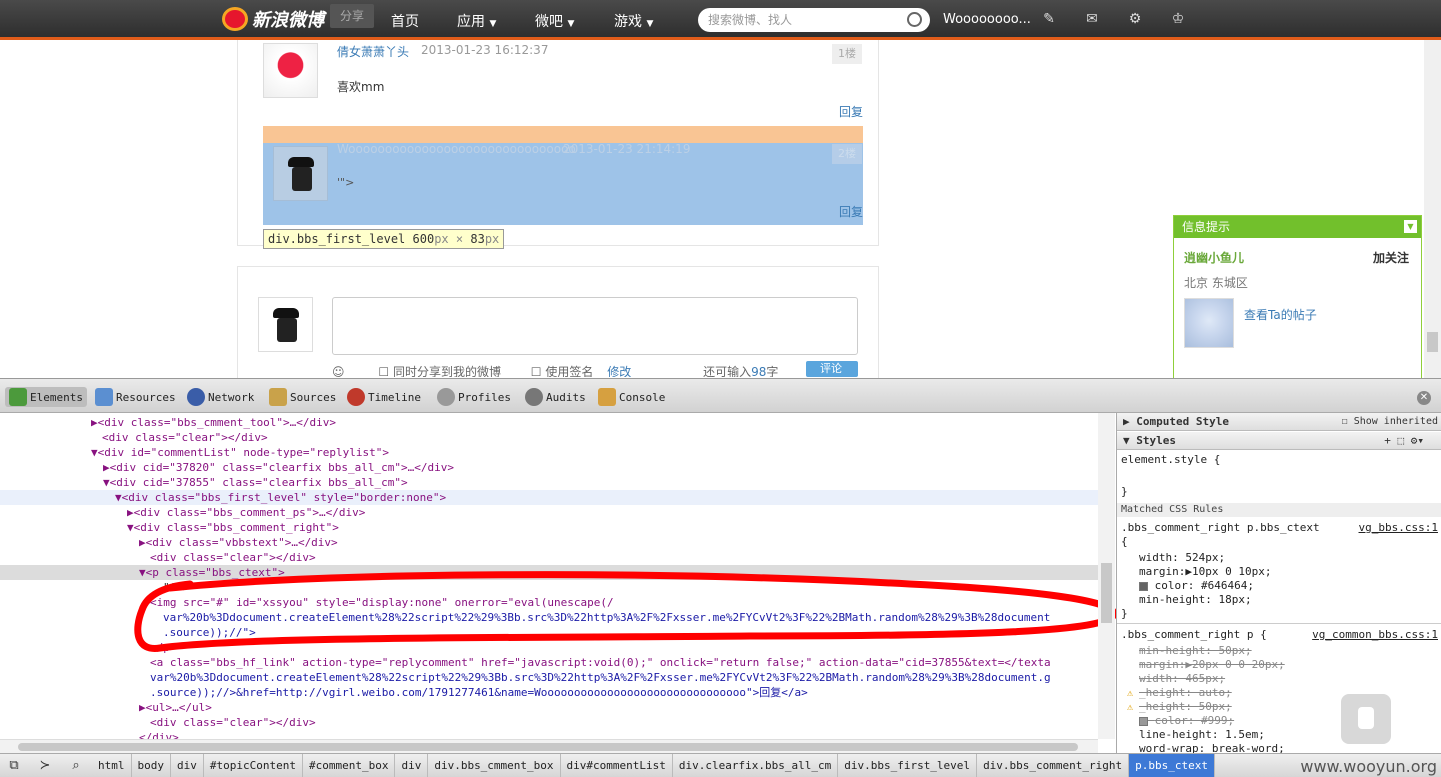  What do you see at coordinates (814, 20) in the screenshot?
I see `search-input: 搜索微博、找人` at bounding box center [814, 20].